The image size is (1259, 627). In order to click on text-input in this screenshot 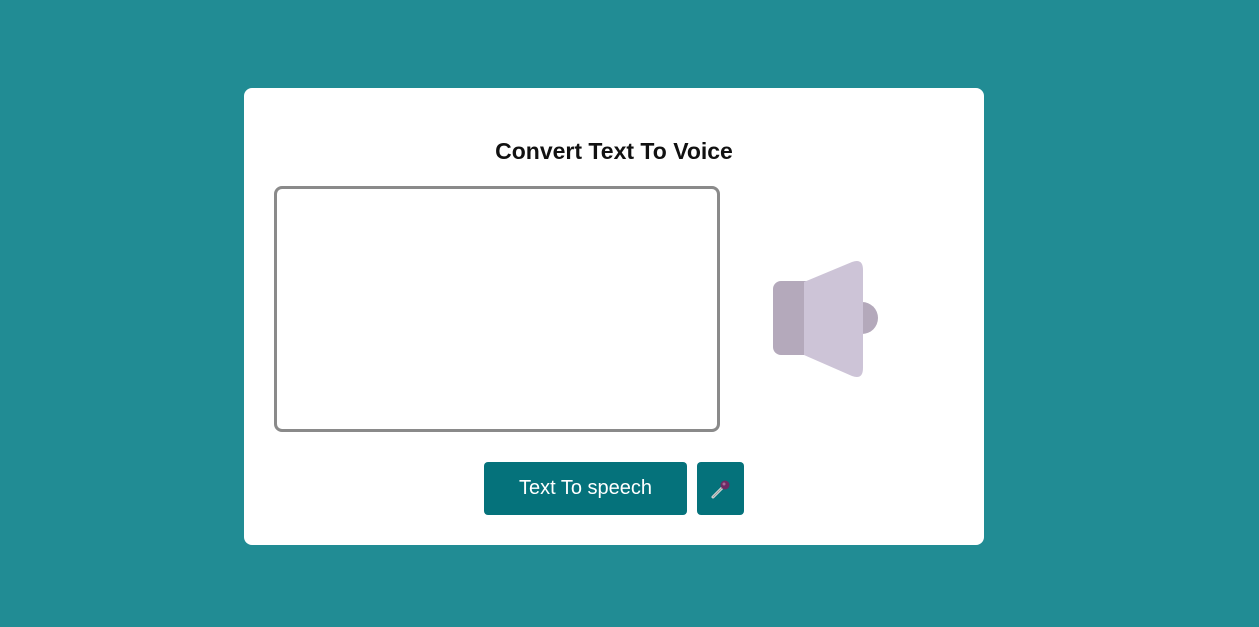, I will do `click(497, 309)`.